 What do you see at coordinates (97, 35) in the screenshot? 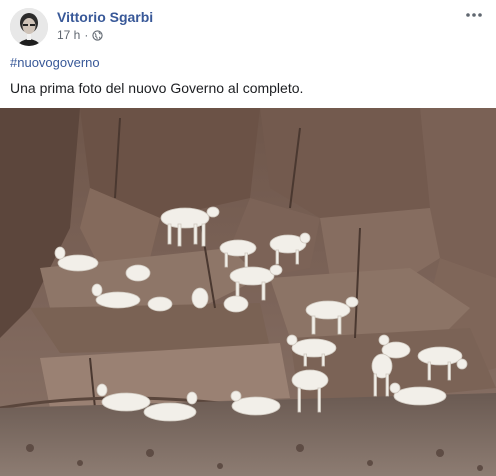
I see `globe-icon` at bounding box center [97, 35].